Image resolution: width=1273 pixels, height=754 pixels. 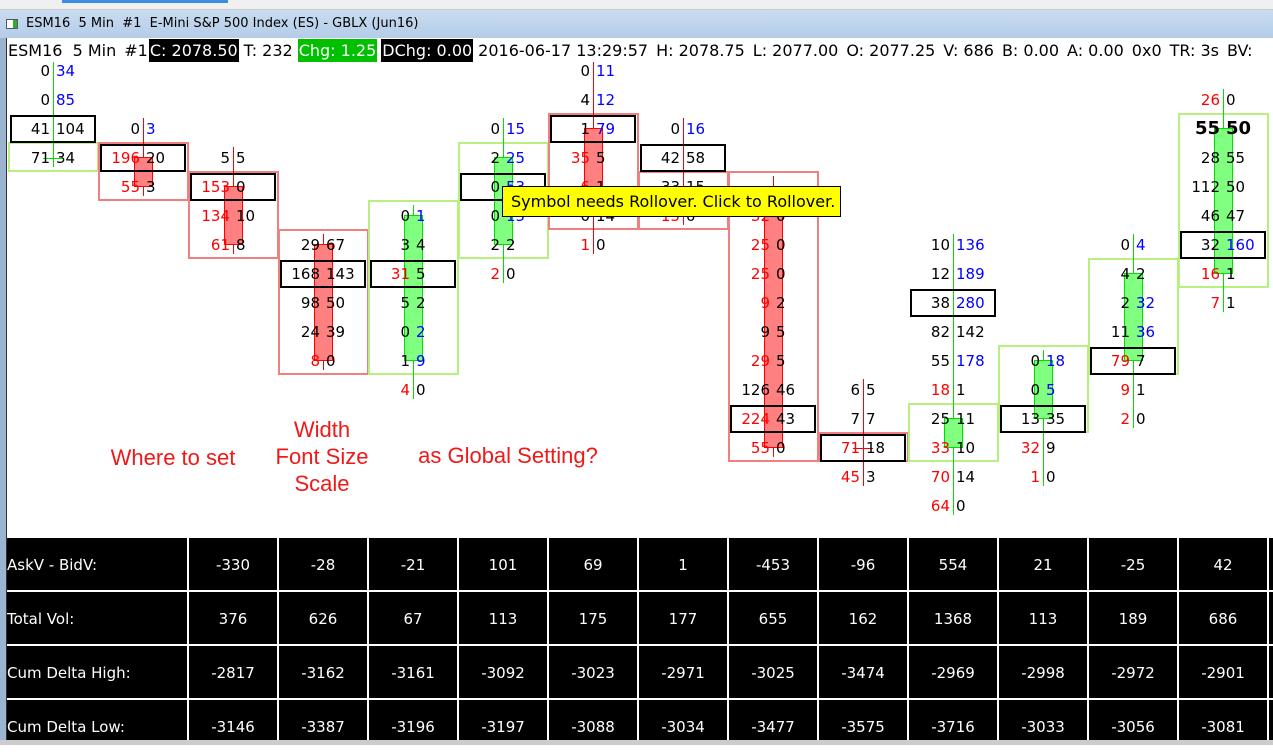 I want to click on table-cell: 42, so click(x=1224, y=564).